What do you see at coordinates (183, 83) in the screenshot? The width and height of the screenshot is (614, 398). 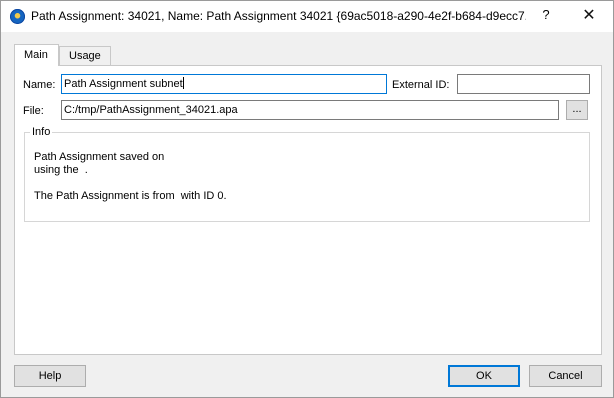 I see `text-caret` at bounding box center [183, 83].